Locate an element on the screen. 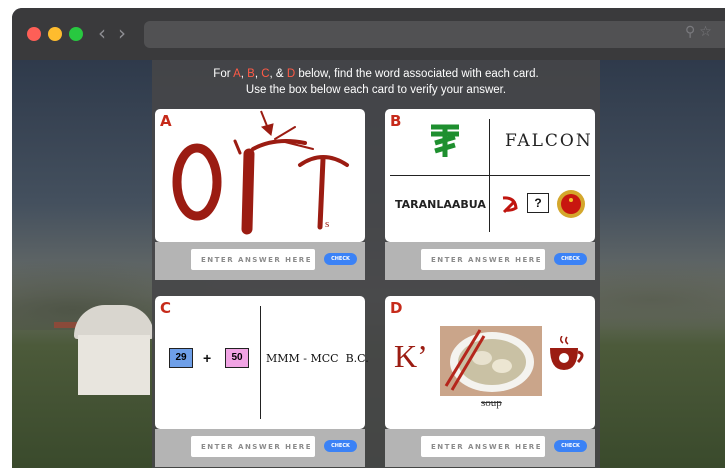  soup-word: soup is located at coordinates (491, 403).